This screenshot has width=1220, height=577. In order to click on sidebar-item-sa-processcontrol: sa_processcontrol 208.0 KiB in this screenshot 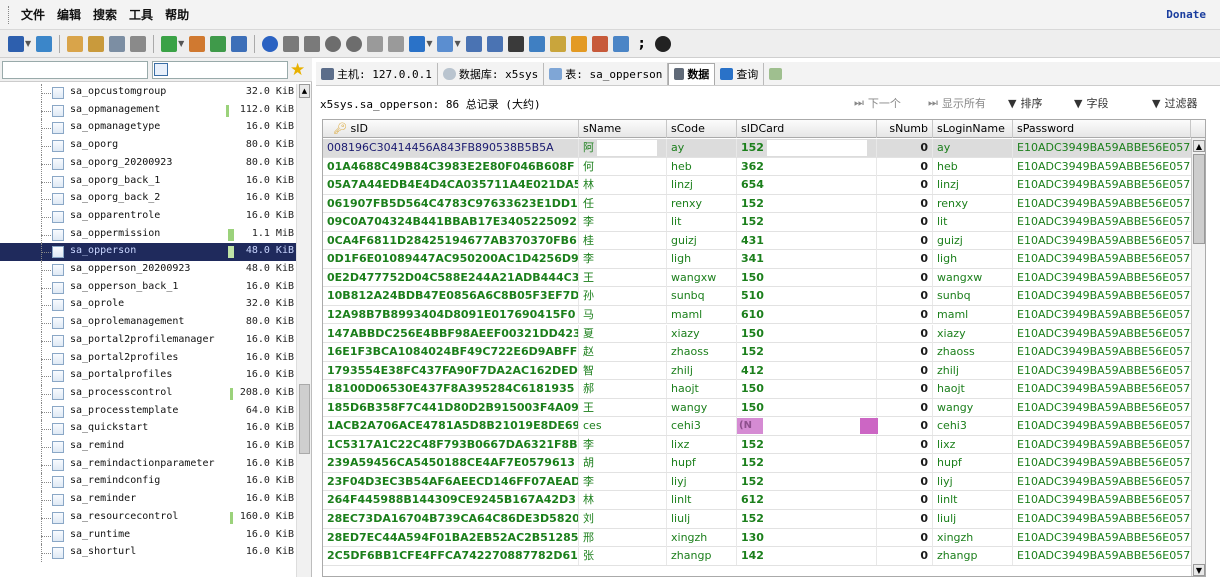, I will do `click(148, 393)`.